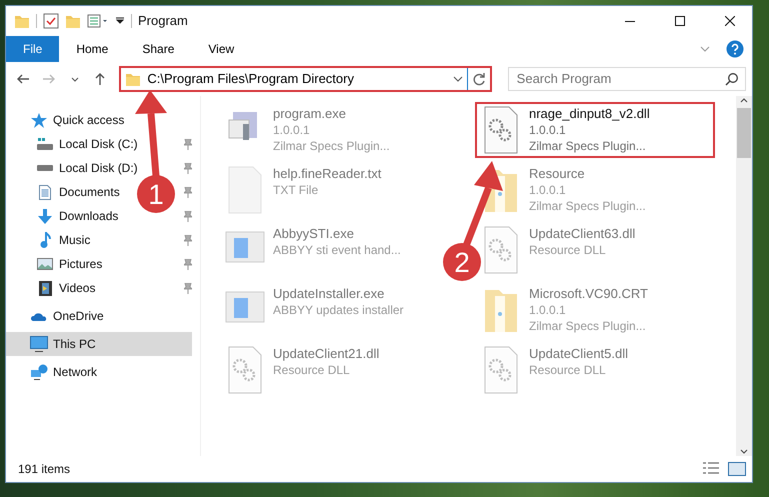 The height and width of the screenshot is (497, 769). I want to click on nav-item: Music, so click(48, 240).